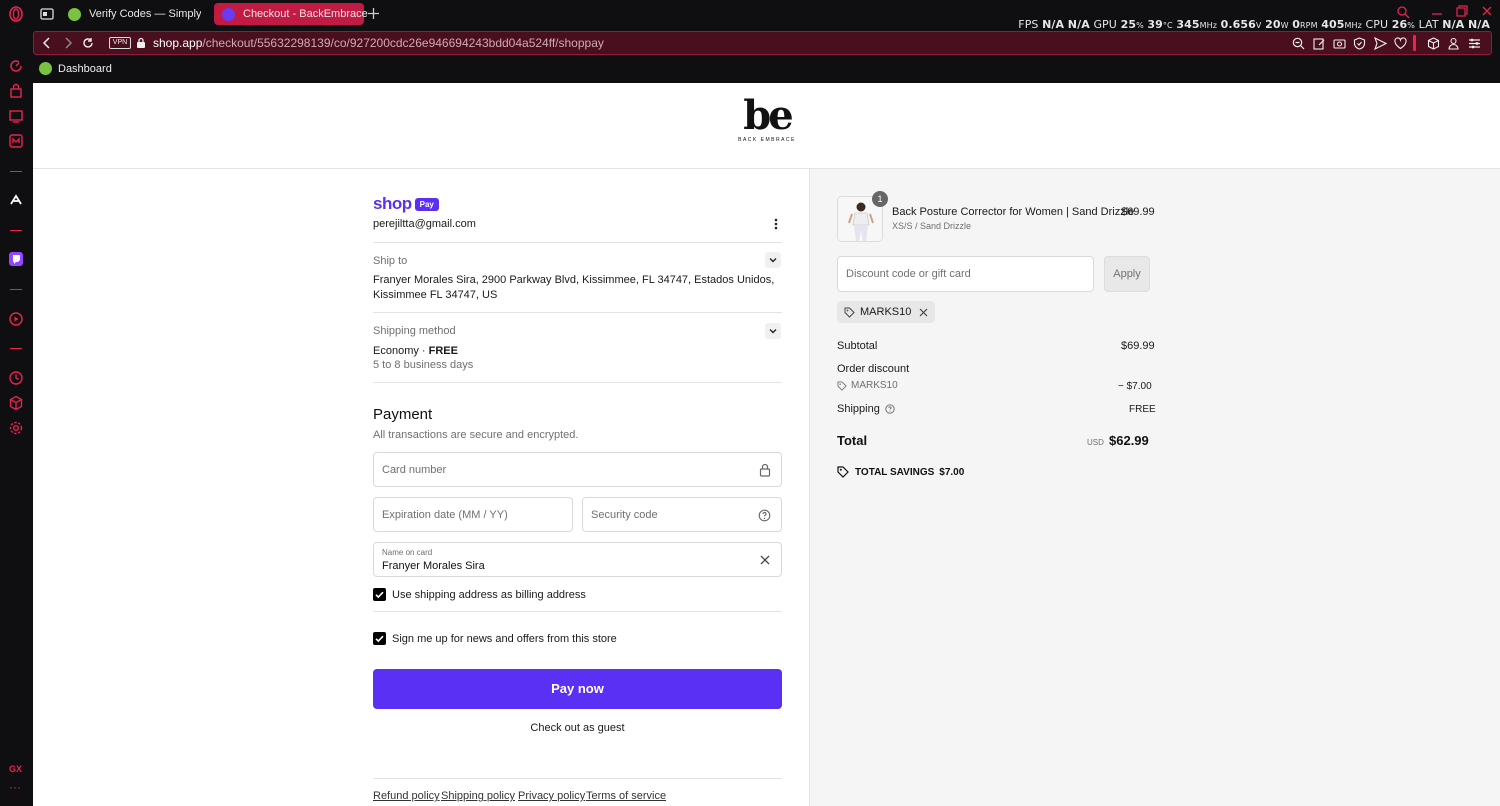 This screenshot has width=1500, height=806. I want to click on shipping-method-name: Economy ·, so click(401, 351).